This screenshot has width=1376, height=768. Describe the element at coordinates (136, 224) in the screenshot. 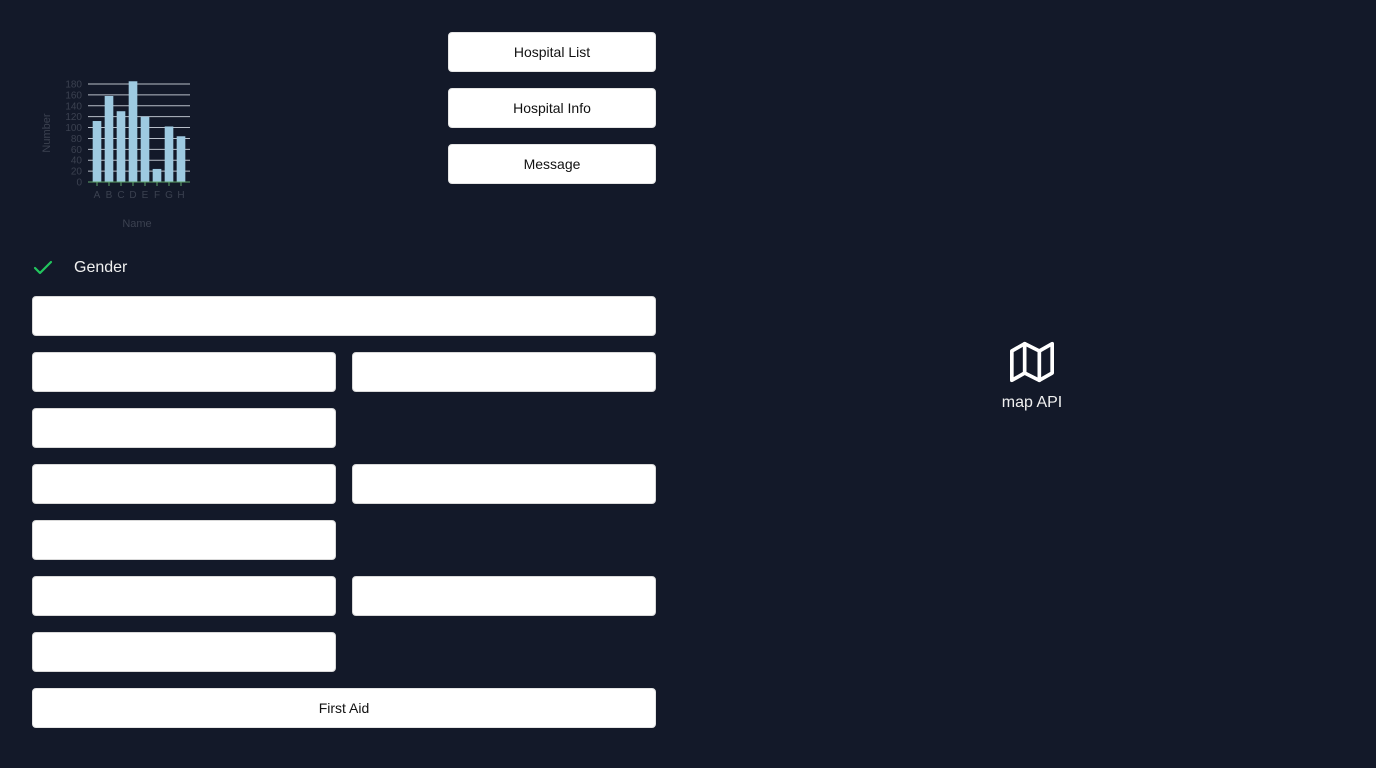

I see `x-axis-label: Name` at that location.